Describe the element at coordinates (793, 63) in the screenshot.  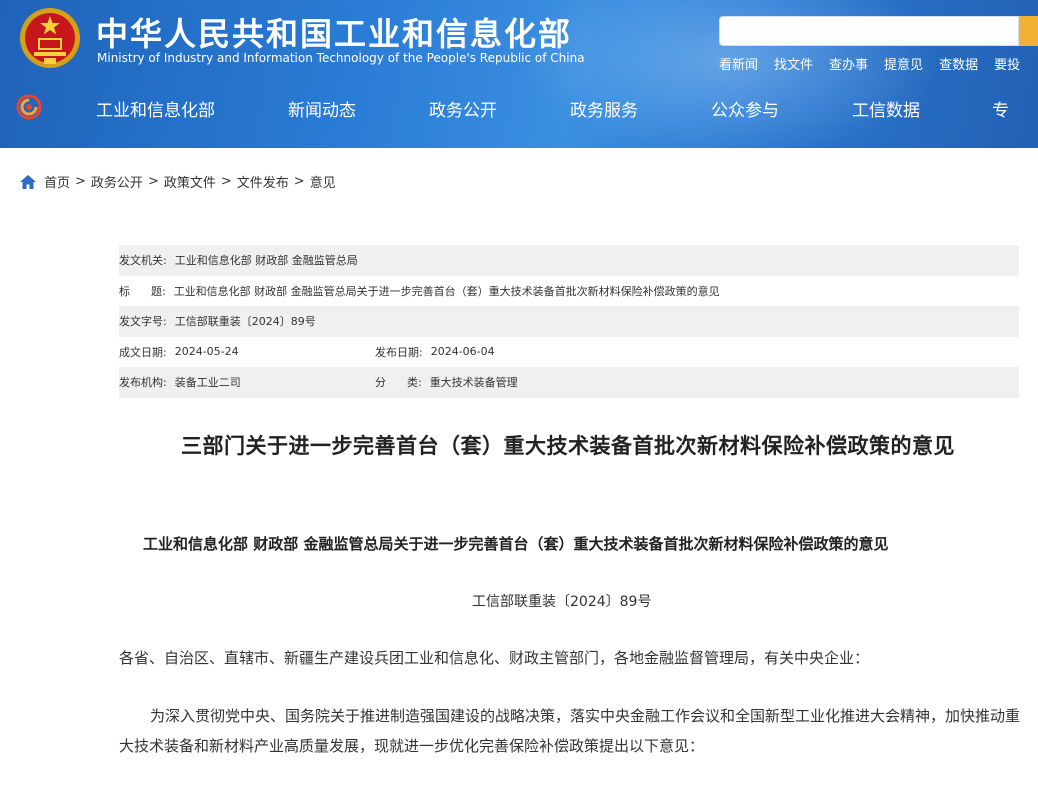
I see `quick-link-files: 找文件` at that location.